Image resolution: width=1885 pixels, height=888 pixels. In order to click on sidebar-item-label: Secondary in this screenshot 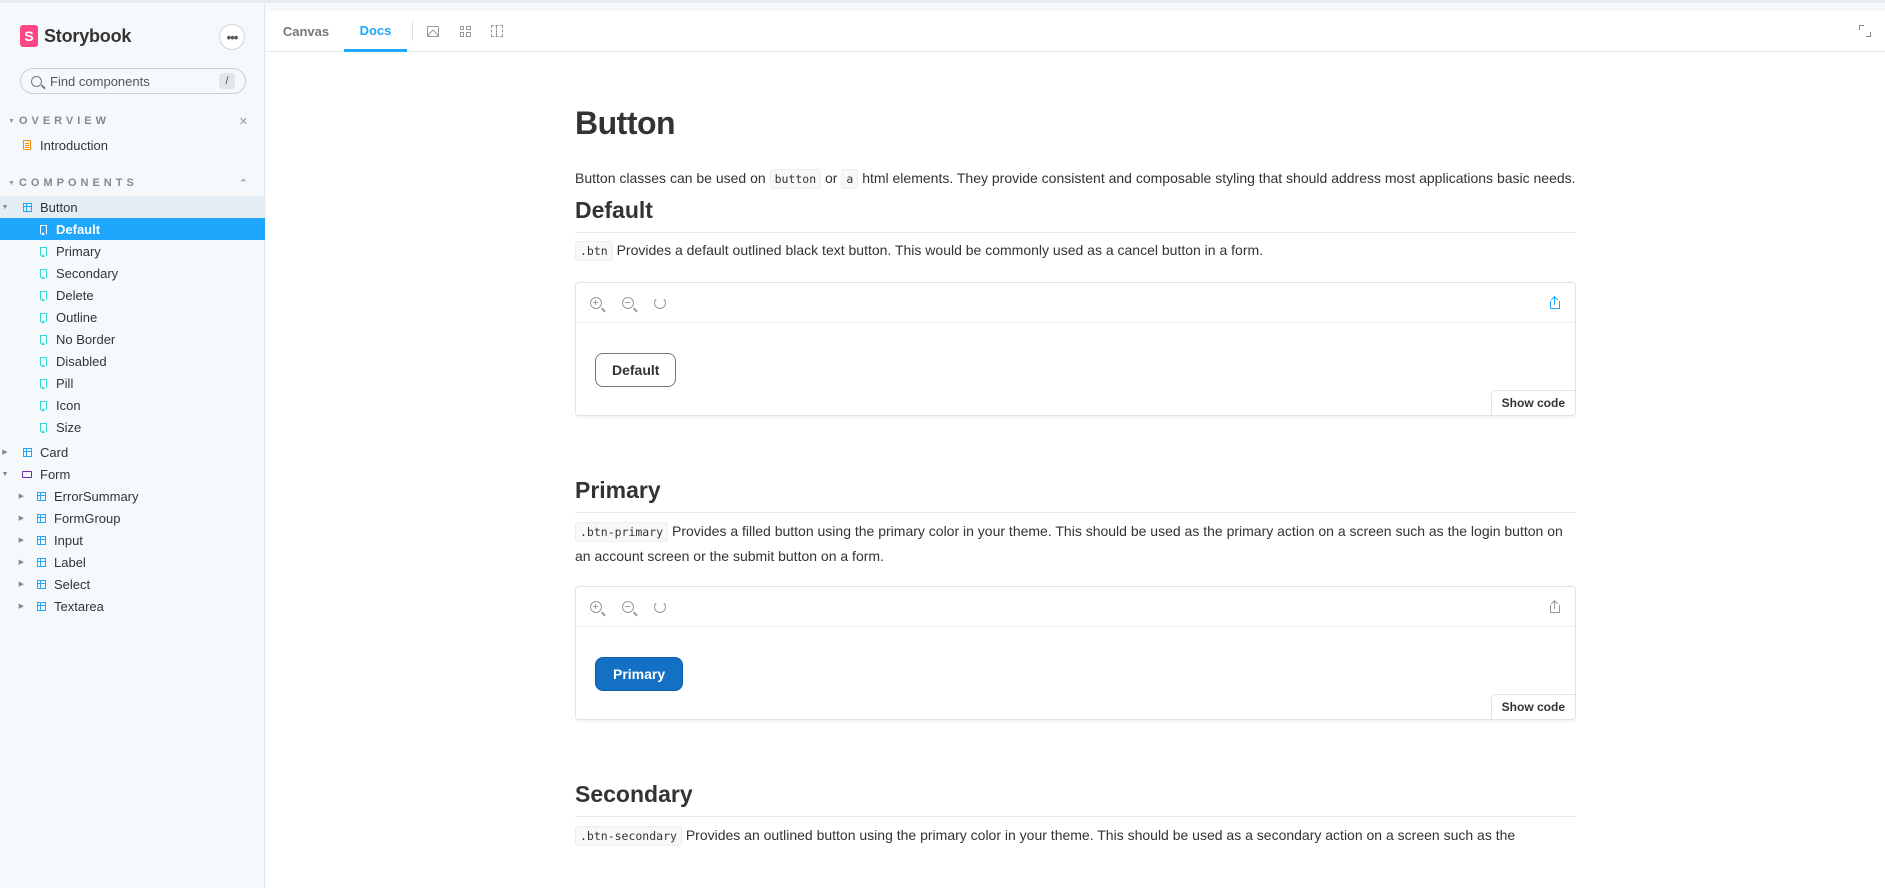, I will do `click(87, 273)`.